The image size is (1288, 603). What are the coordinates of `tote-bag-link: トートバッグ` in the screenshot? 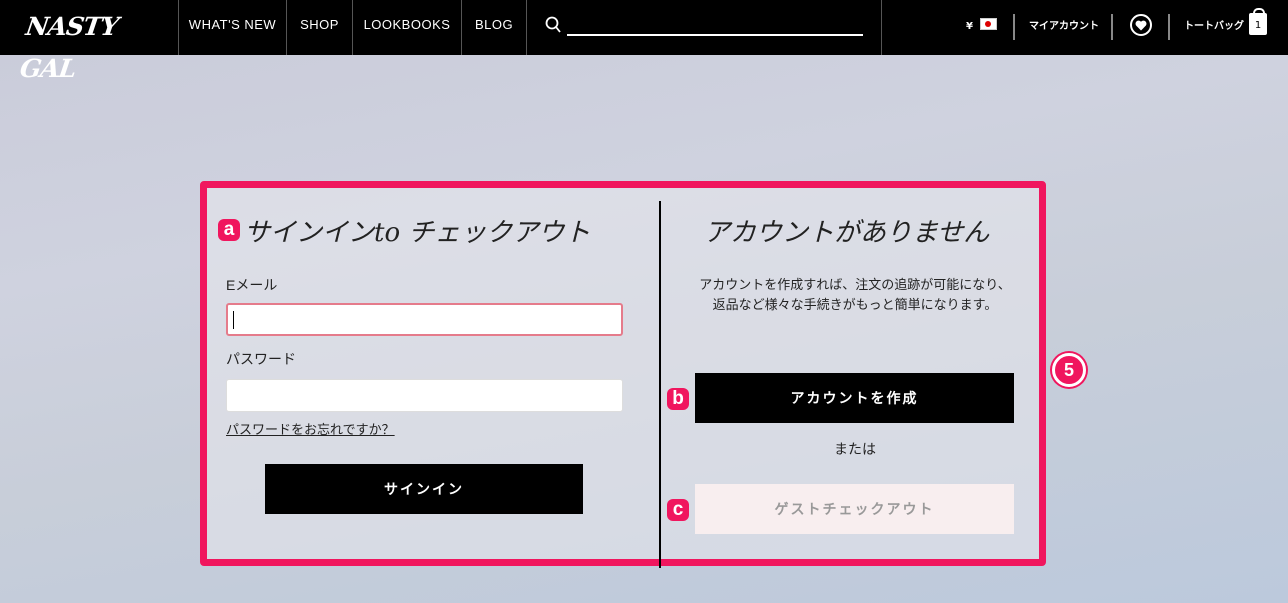 It's located at (1214, 27).